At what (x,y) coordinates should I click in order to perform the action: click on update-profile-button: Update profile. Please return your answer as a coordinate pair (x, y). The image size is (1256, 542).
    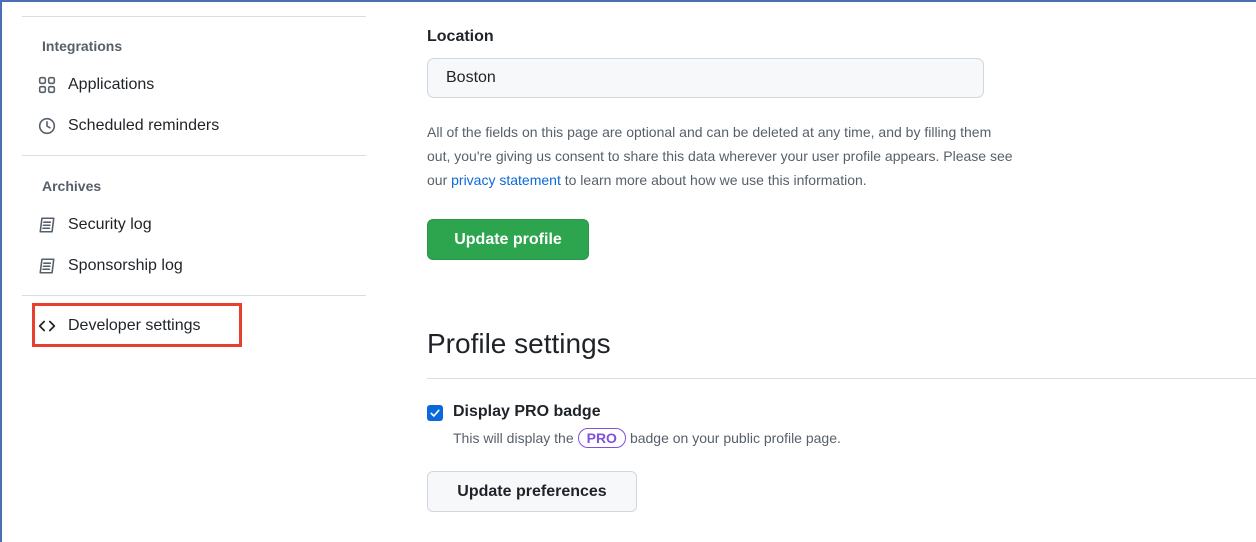
    Looking at the image, I should click on (508, 239).